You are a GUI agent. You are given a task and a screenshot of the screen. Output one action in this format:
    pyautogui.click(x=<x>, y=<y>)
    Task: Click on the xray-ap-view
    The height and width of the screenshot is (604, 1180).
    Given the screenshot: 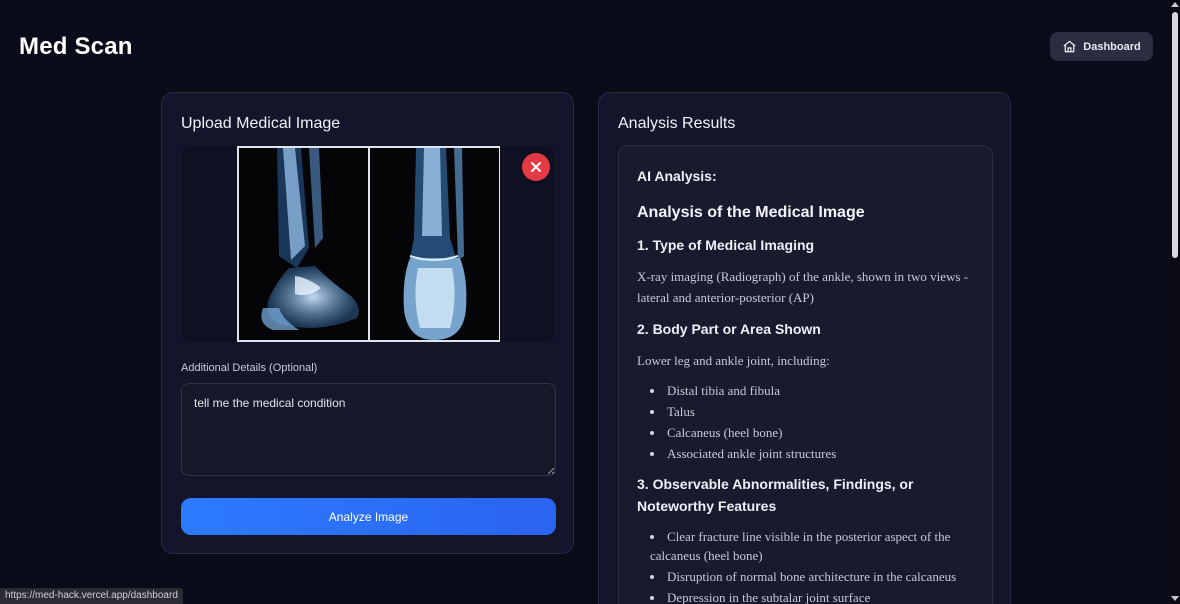 What is the action you would take?
    pyautogui.click(x=434, y=244)
    